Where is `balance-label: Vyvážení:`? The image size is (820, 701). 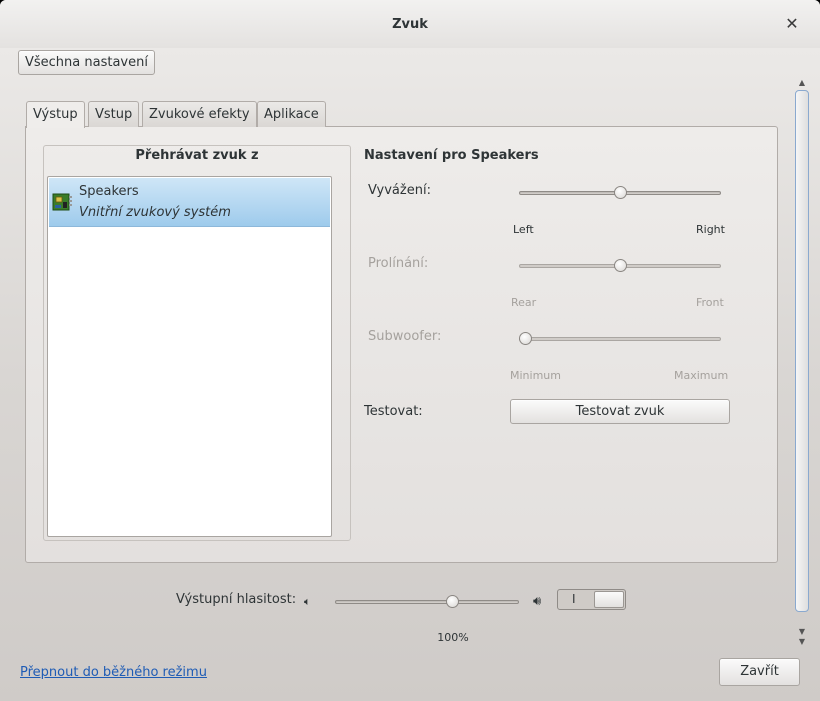
balance-label: Vyvážení: is located at coordinates (399, 190).